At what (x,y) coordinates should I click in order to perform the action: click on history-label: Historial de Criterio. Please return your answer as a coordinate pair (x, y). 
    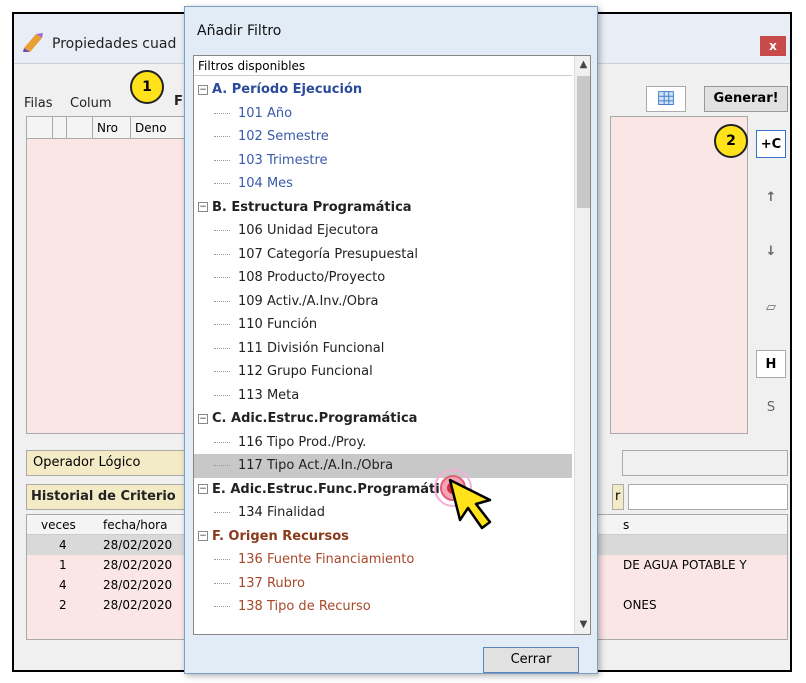
    Looking at the image, I should click on (110, 497).